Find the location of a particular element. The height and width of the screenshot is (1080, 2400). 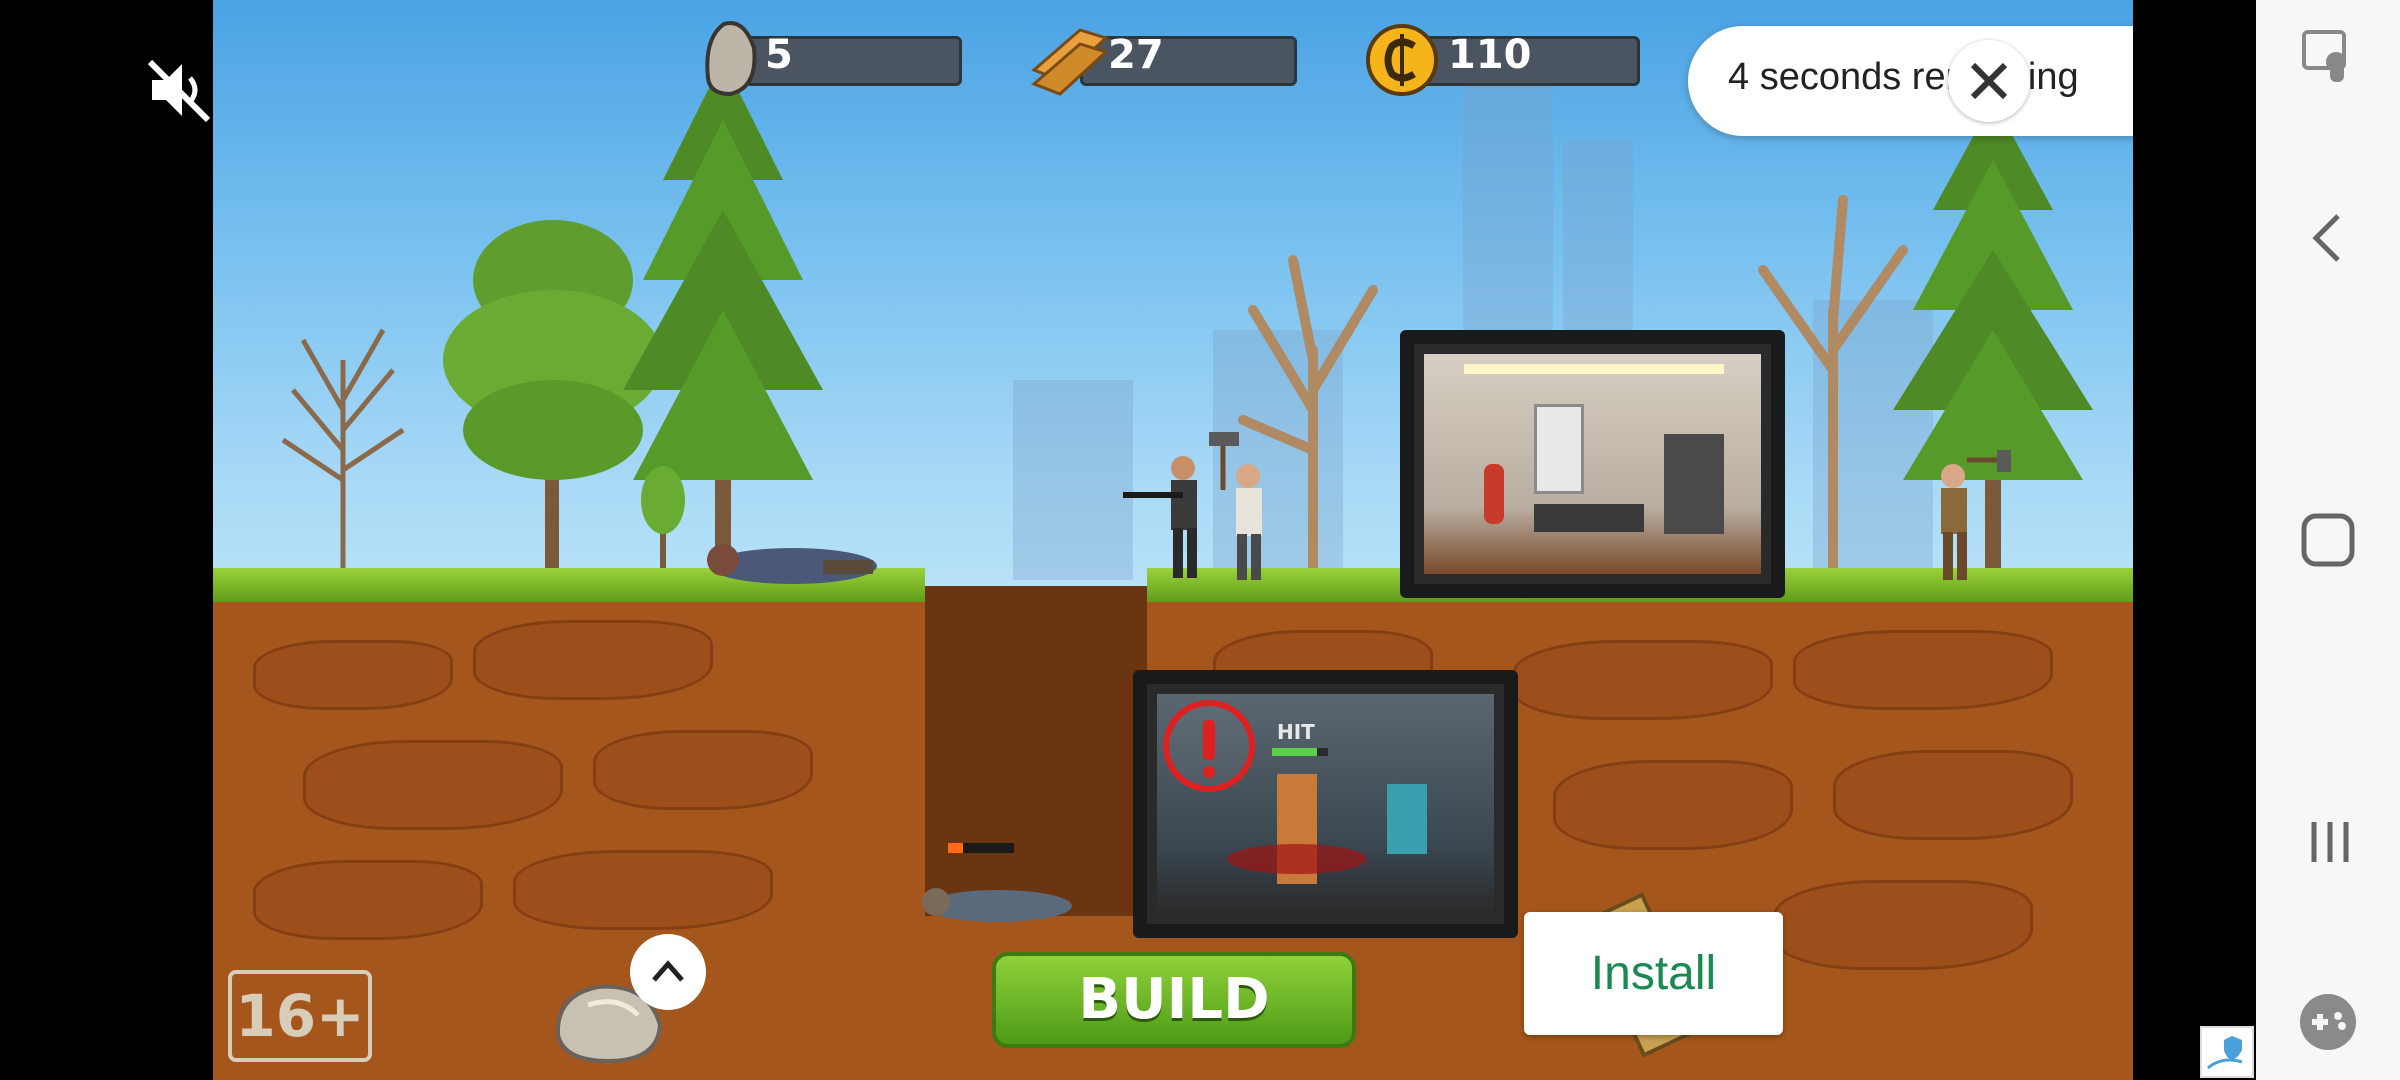

dug-pit is located at coordinates (1036, 751).